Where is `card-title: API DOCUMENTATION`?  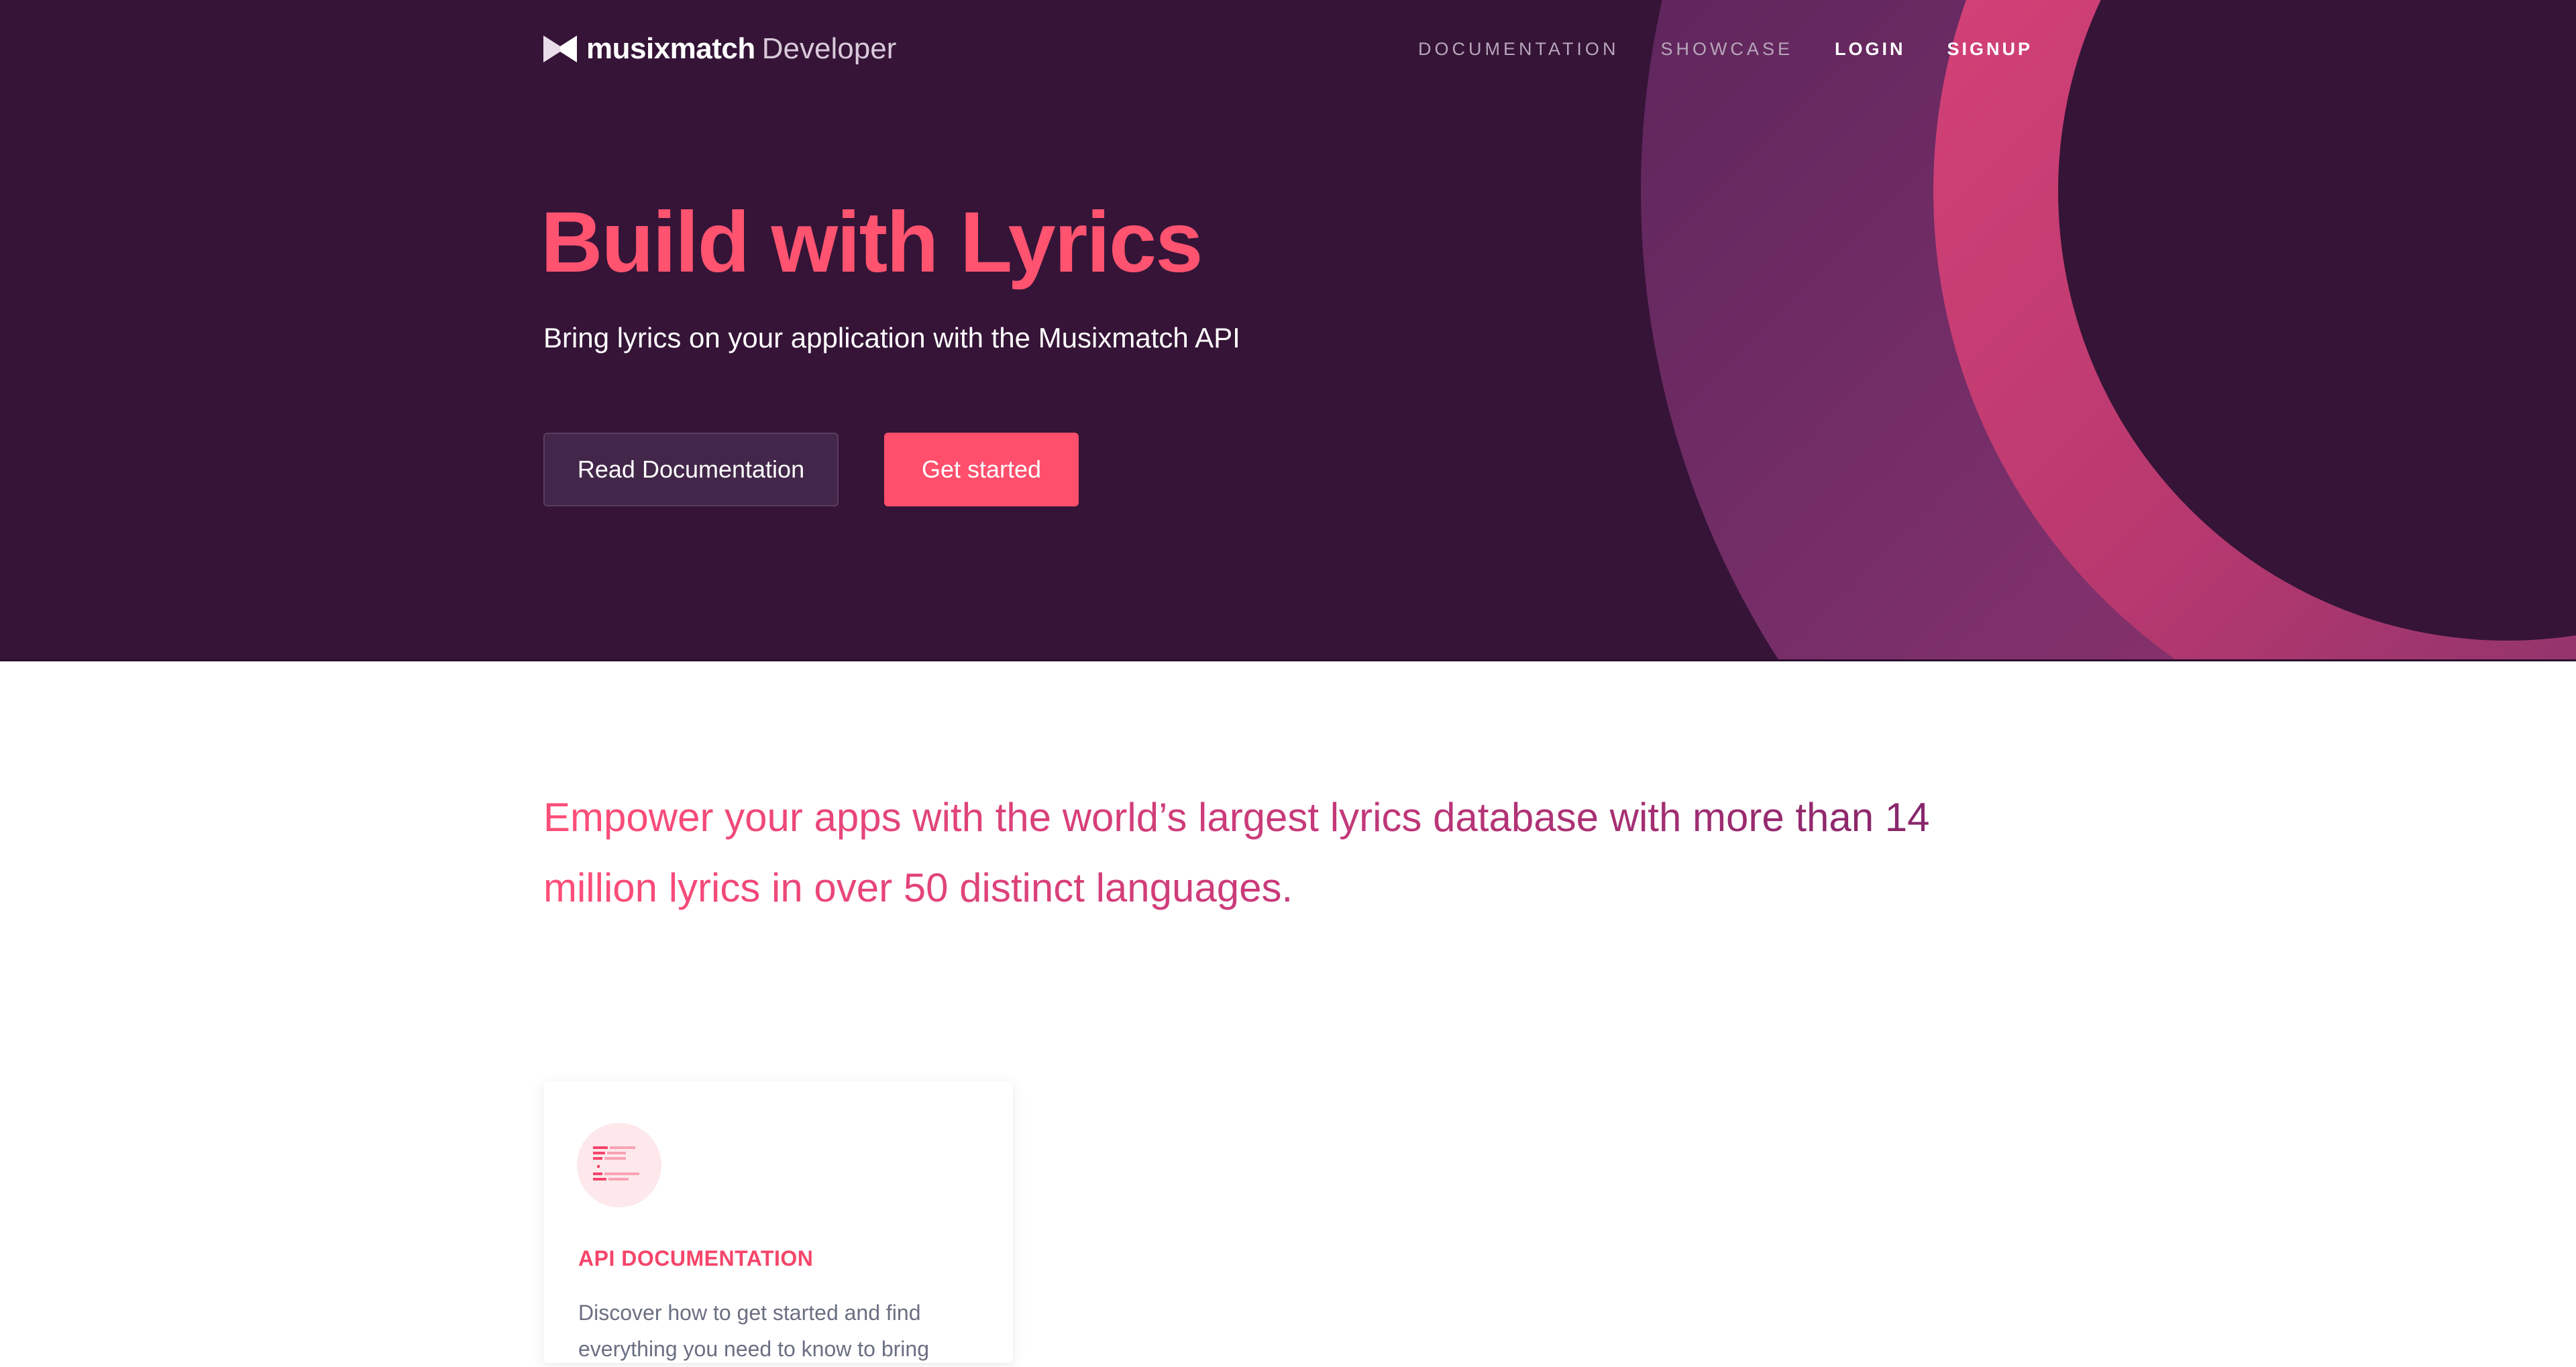
card-title: API DOCUMENTATION is located at coordinates (696, 1258).